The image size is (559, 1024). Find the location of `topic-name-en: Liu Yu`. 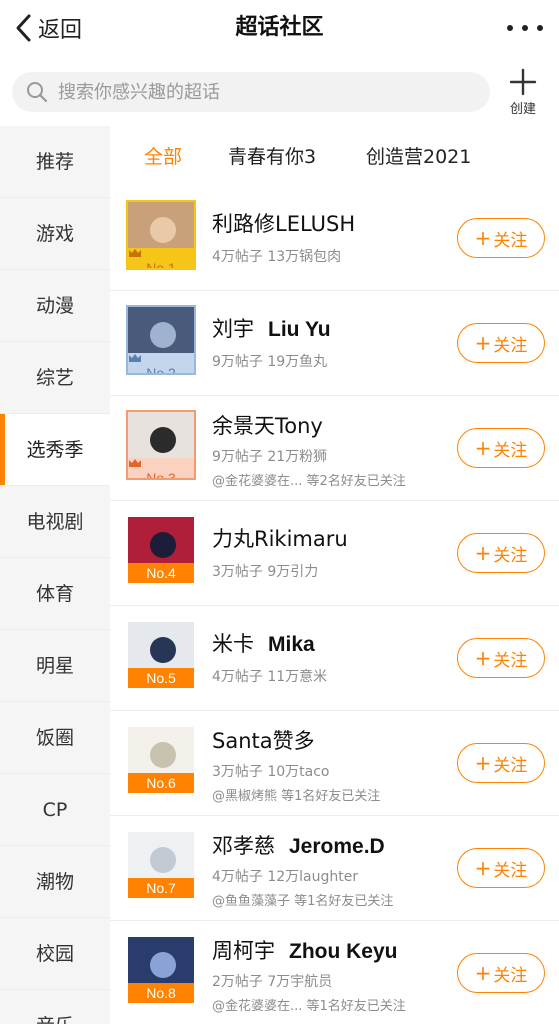

topic-name-en: Liu Yu is located at coordinates (299, 329).